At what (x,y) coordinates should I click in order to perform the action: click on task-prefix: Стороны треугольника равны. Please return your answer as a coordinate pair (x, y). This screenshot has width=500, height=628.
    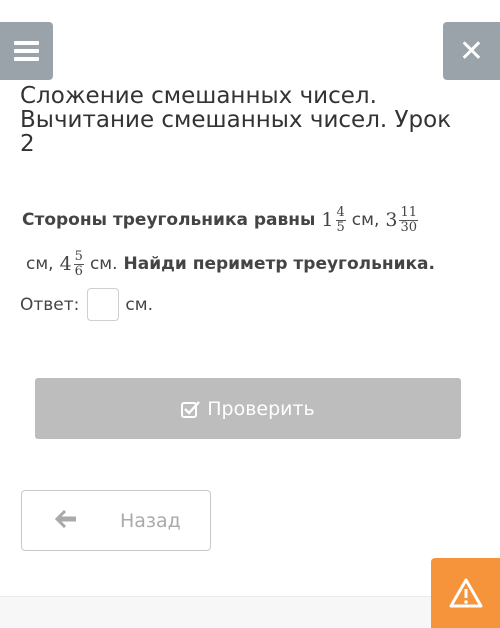
    Looking at the image, I should click on (169, 220).